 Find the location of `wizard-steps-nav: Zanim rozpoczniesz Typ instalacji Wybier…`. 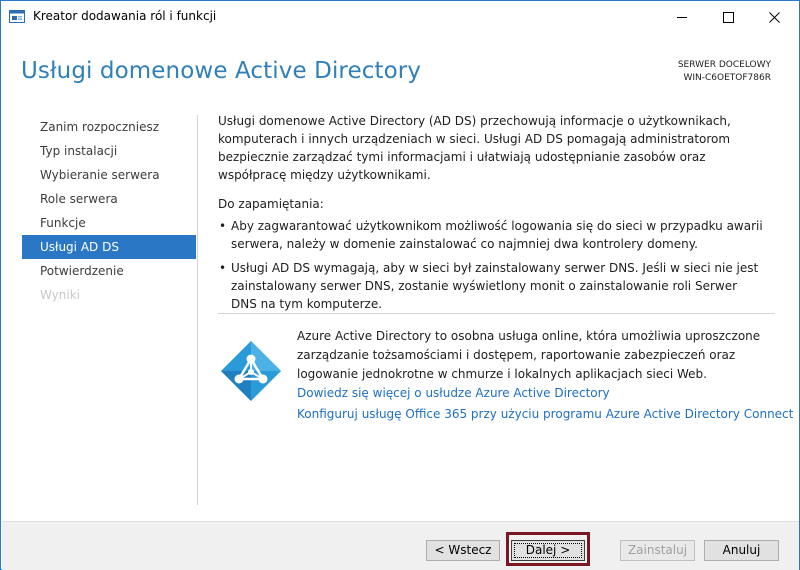

wizard-steps-nav: Zanim rozpoczniesz Typ instalacji Wybier… is located at coordinates (109, 211).